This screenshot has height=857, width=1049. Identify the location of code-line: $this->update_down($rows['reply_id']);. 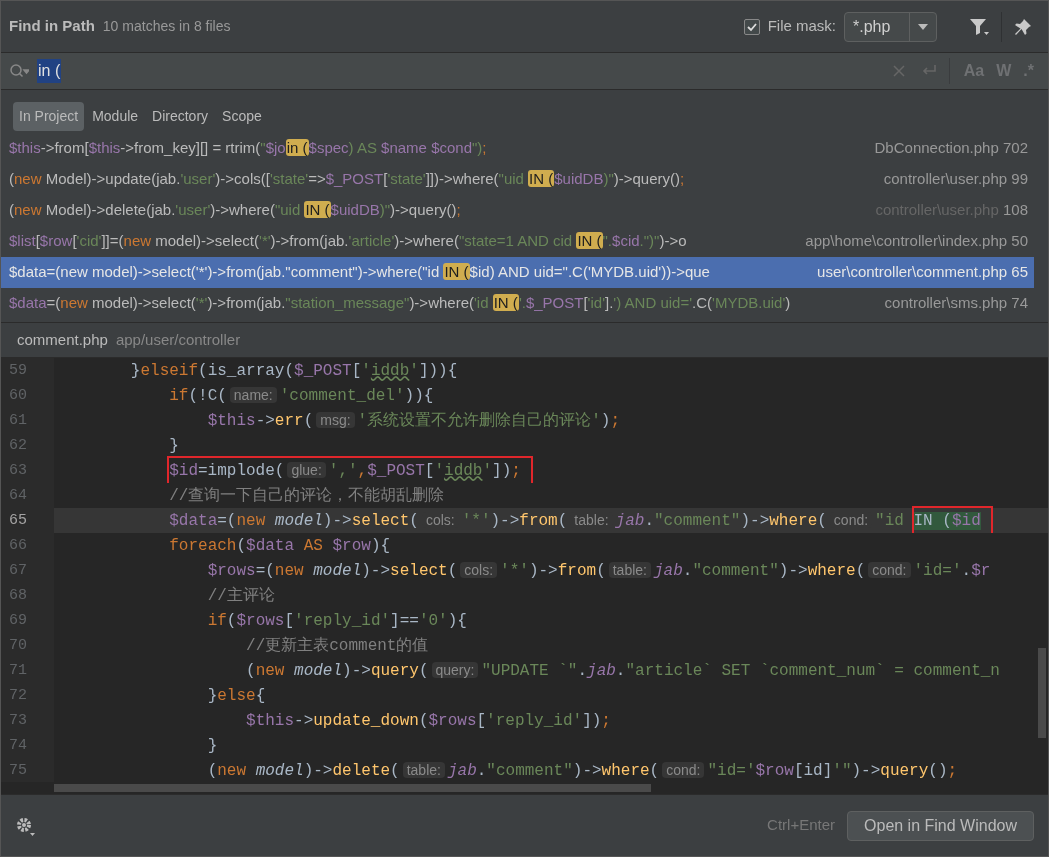
(428, 721).